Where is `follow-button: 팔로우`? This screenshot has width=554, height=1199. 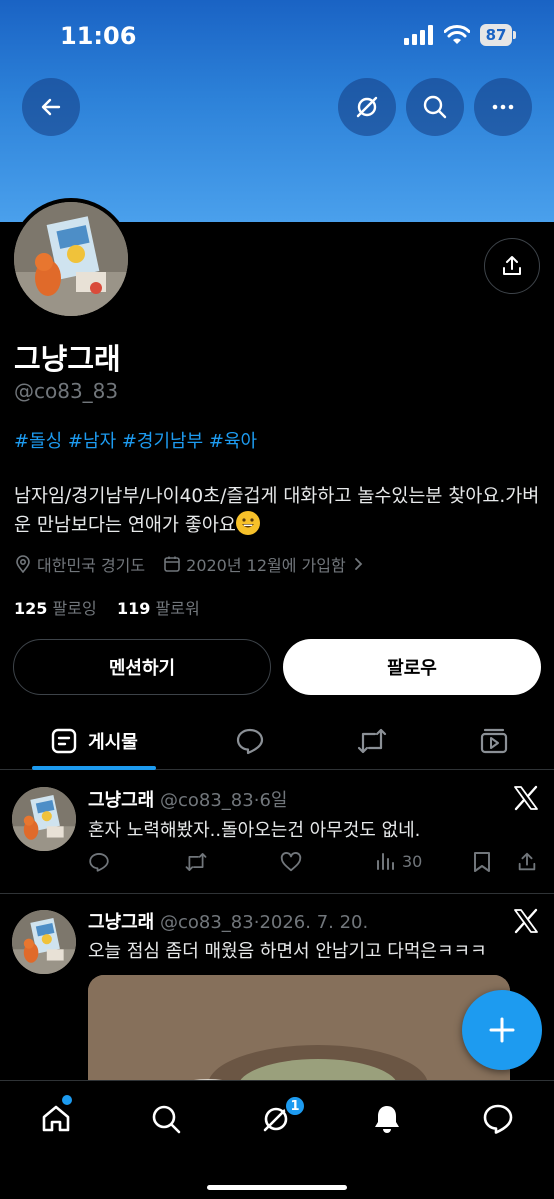 follow-button: 팔로우 is located at coordinates (412, 667).